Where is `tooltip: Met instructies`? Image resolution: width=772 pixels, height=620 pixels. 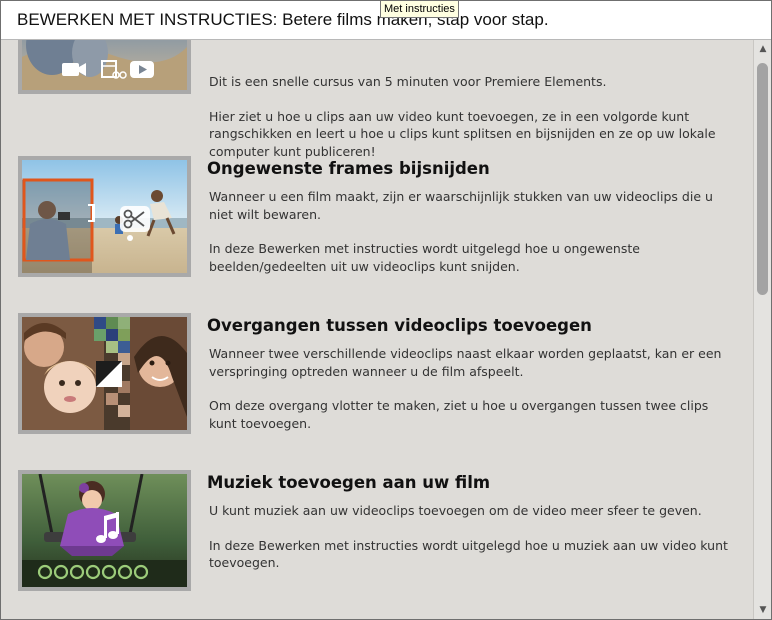
tooltip: Met instructies is located at coordinates (419, 9).